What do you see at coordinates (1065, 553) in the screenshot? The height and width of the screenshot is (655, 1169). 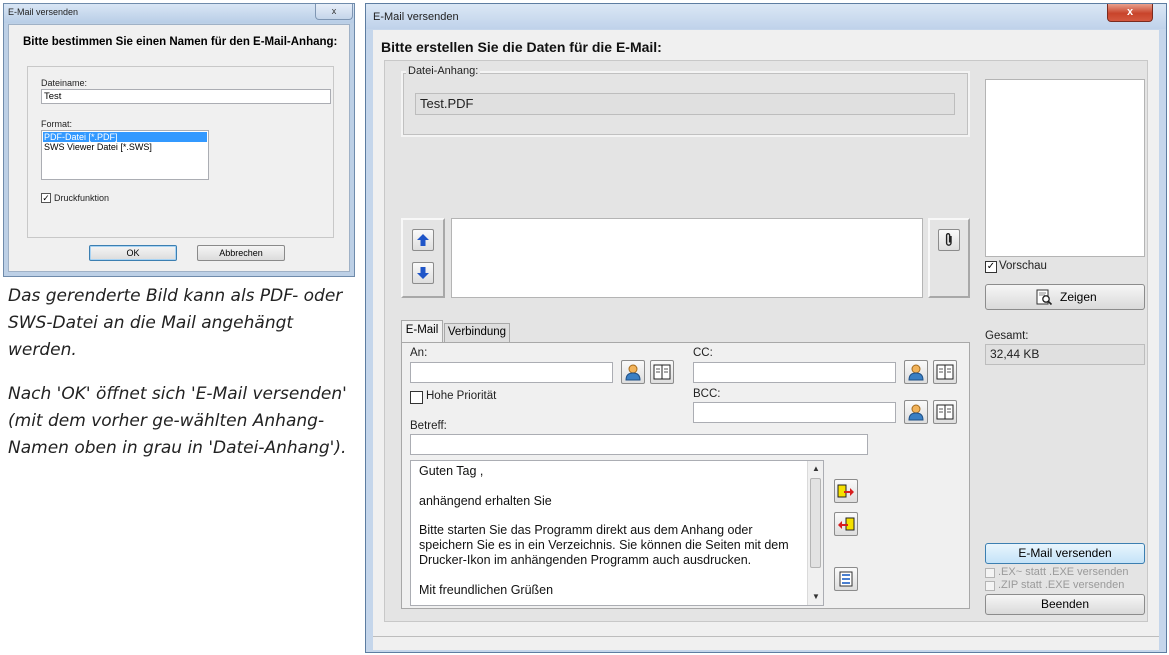 I see `send-email-button: E-Mail versenden` at bounding box center [1065, 553].